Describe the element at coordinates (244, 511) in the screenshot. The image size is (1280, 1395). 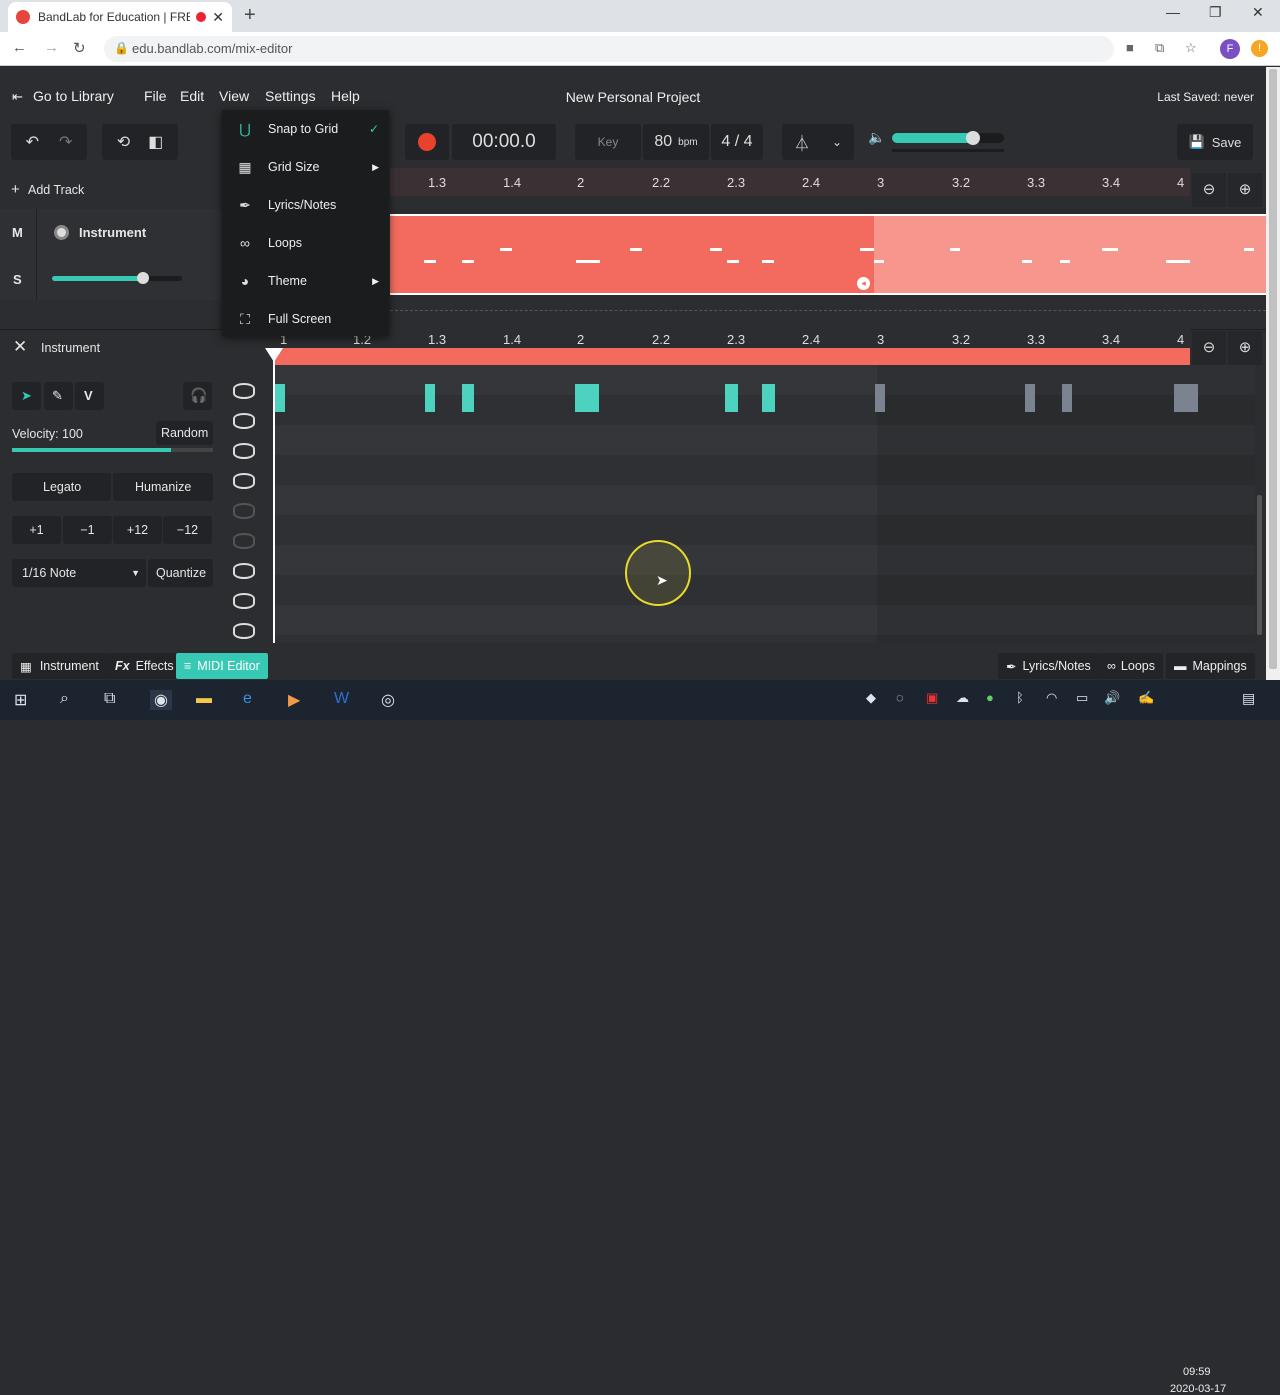
I see `rim-icon` at that location.